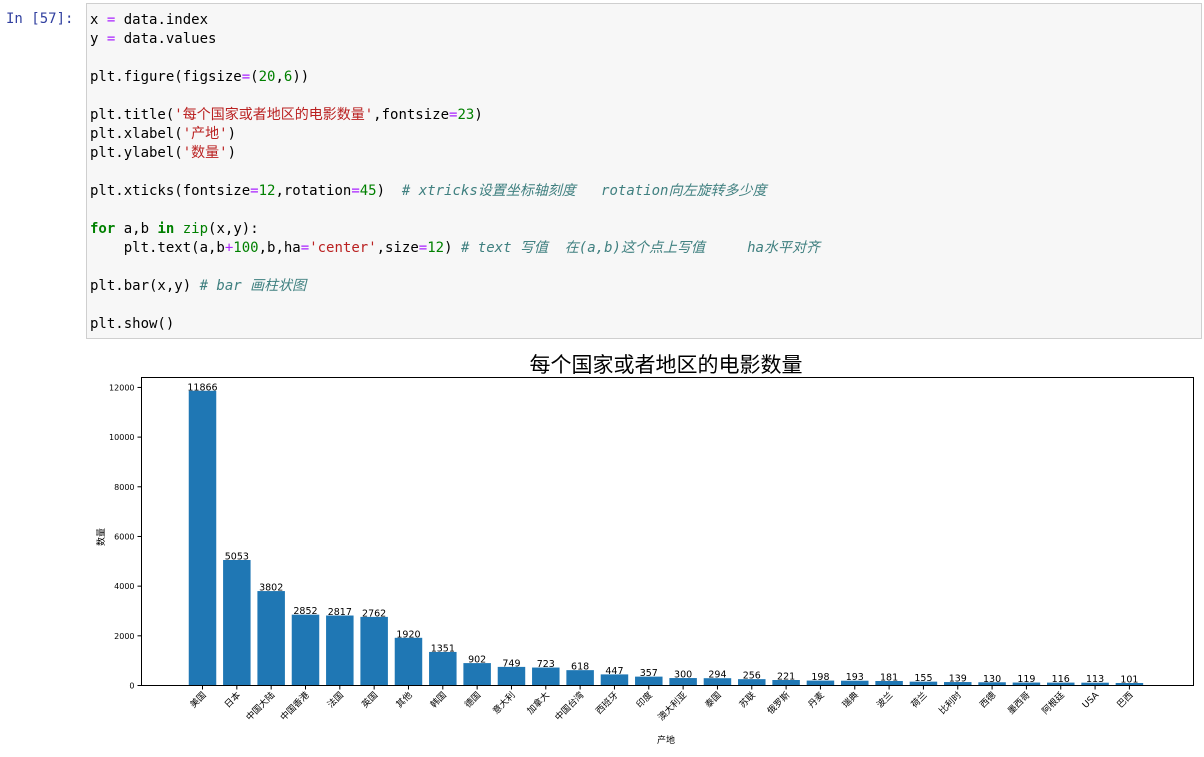 This screenshot has height=757, width=1204. Describe the element at coordinates (918, 699) in the screenshot. I see `x-tick-label: 荷兰` at that location.